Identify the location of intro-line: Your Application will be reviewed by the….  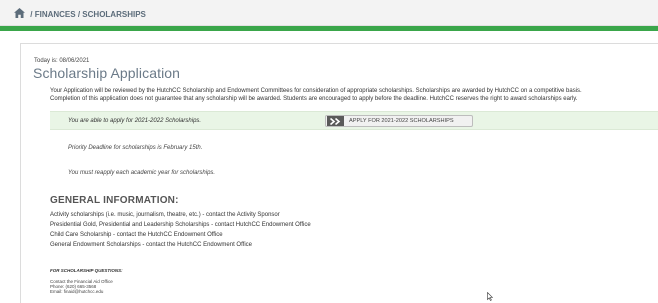
(316, 91).